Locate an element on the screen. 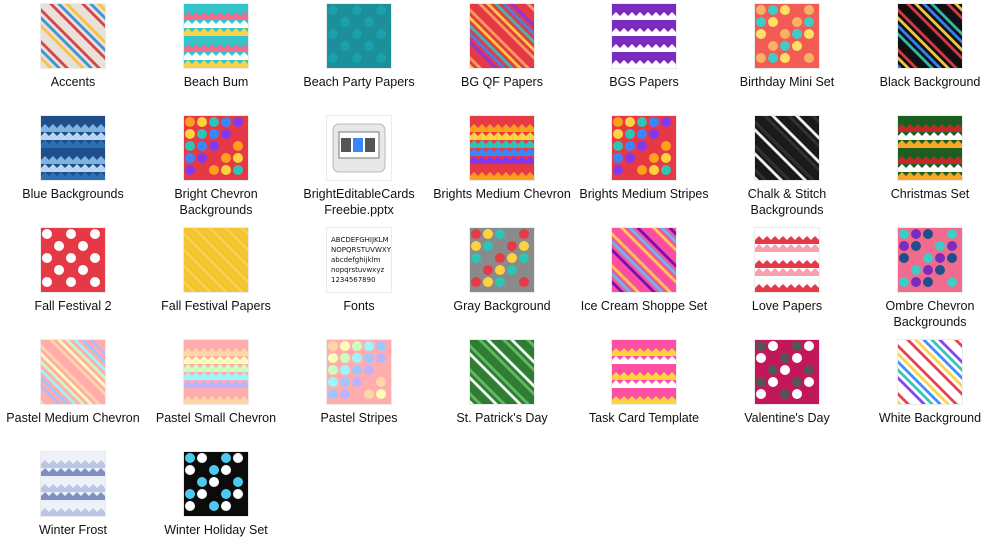 The image size is (999, 547). file-item: White Background is located at coordinates (929, 273).